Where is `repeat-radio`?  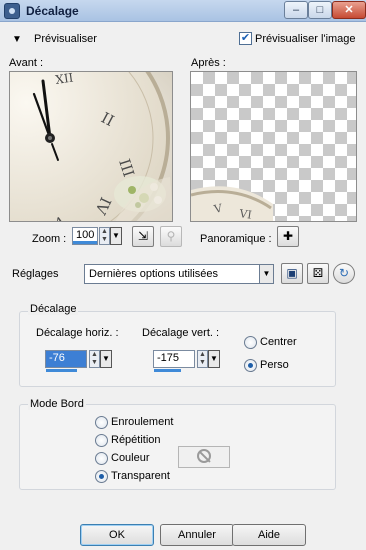
repeat-radio is located at coordinates (101, 440).